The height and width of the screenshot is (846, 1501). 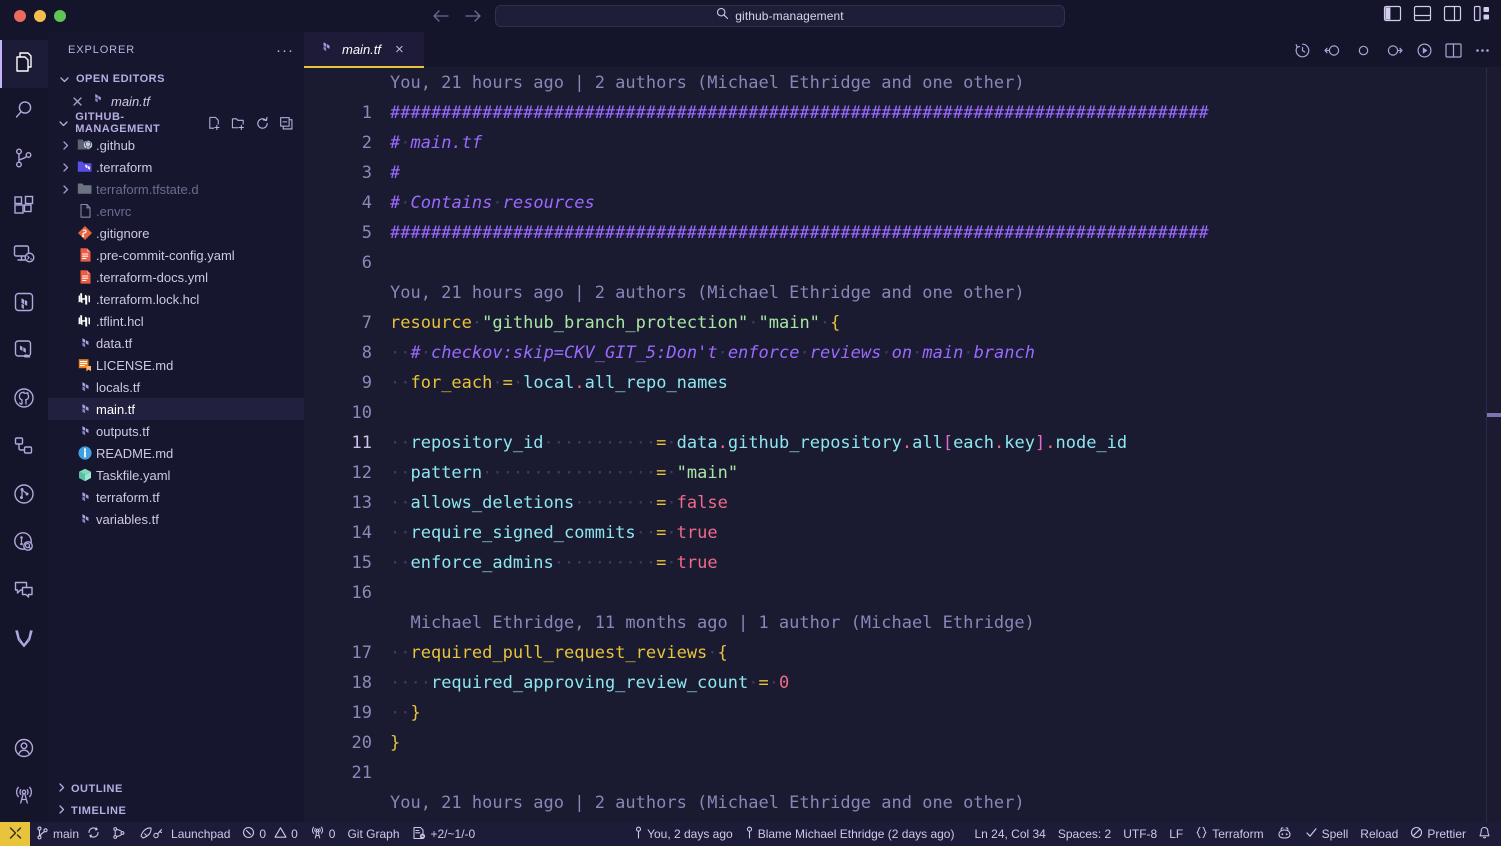 I want to click on status-prettier: Prettier, so click(x=1438, y=834).